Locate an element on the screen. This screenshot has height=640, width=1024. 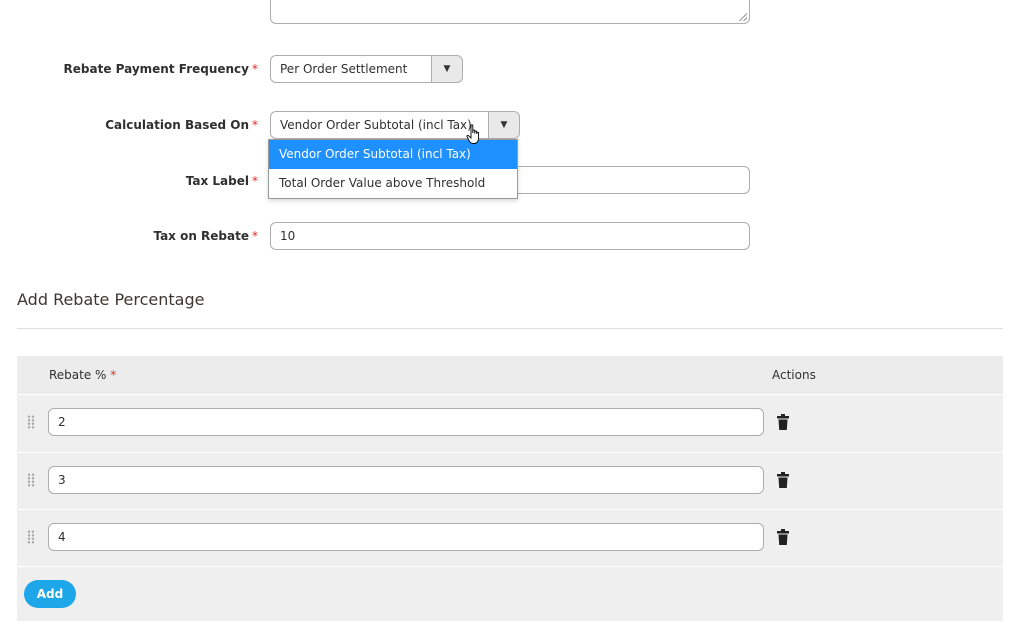
column-header-rebate: Rebate % * is located at coordinates (83, 375).